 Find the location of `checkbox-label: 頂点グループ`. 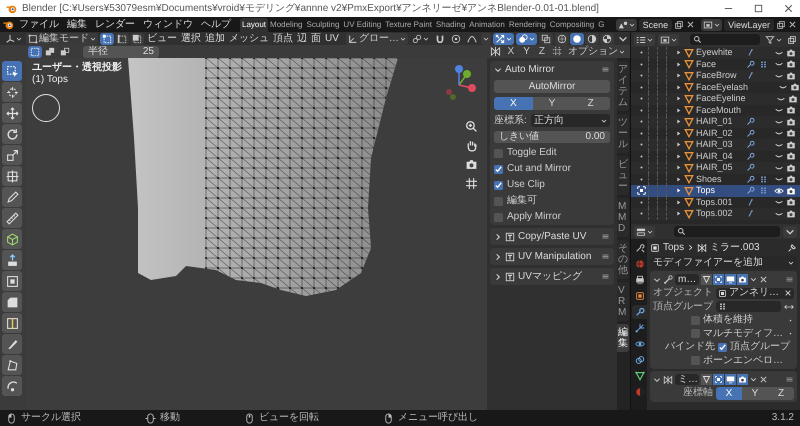

checkbox-label: 頂点グループ is located at coordinates (760, 347).